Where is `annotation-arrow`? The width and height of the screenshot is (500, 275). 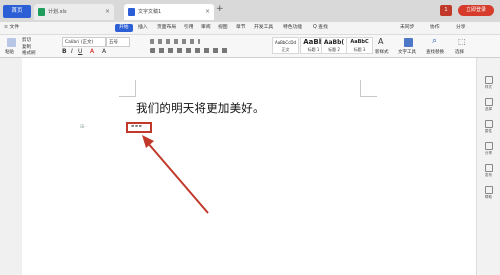 annotation-arrow is located at coordinates (175, 174).